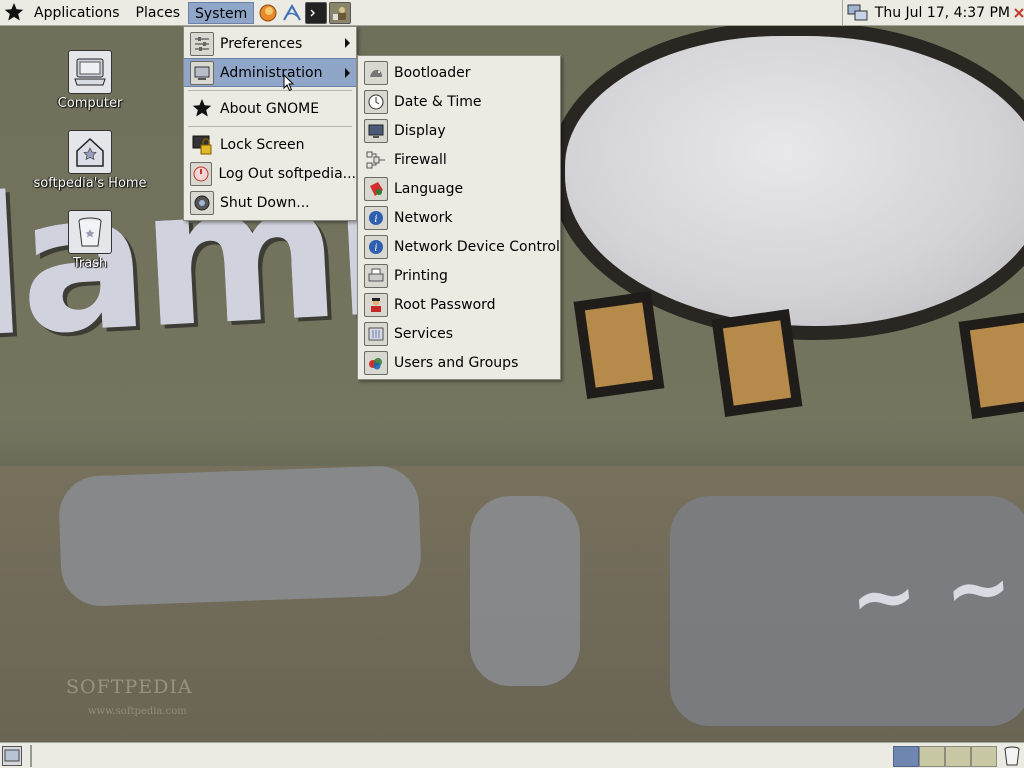 The image size is (1024, 768). Describe the element at coordinates (316, 12) in the screenshot. I see `terminal-icon` at that location.